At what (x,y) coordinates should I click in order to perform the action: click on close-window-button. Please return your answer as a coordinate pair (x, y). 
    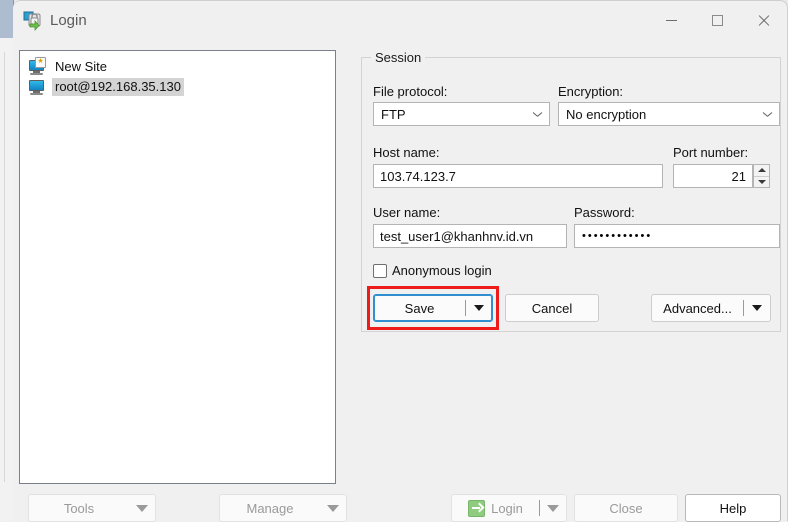
    Looking at the image, I should click on (763, 20).